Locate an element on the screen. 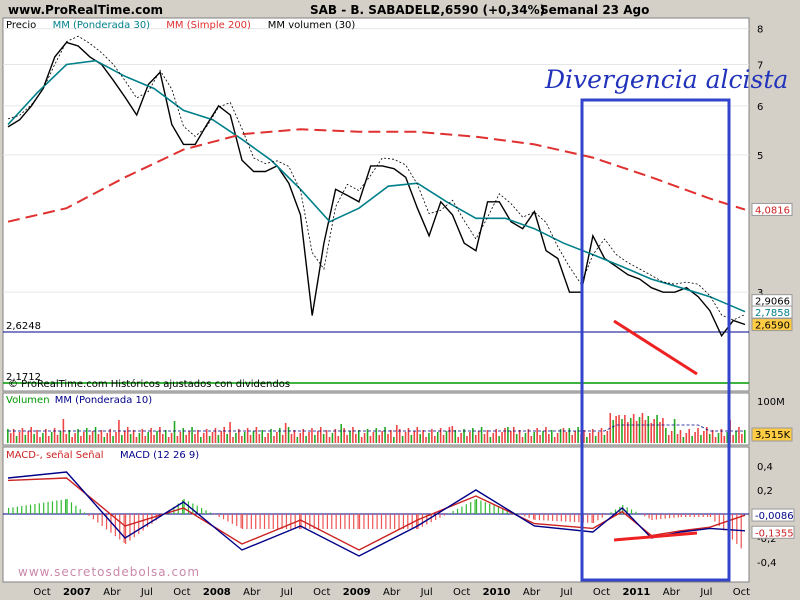 This screenshot has height=600, width=800. volume-right-label: 3,515K is located at coordinates (773, 435).